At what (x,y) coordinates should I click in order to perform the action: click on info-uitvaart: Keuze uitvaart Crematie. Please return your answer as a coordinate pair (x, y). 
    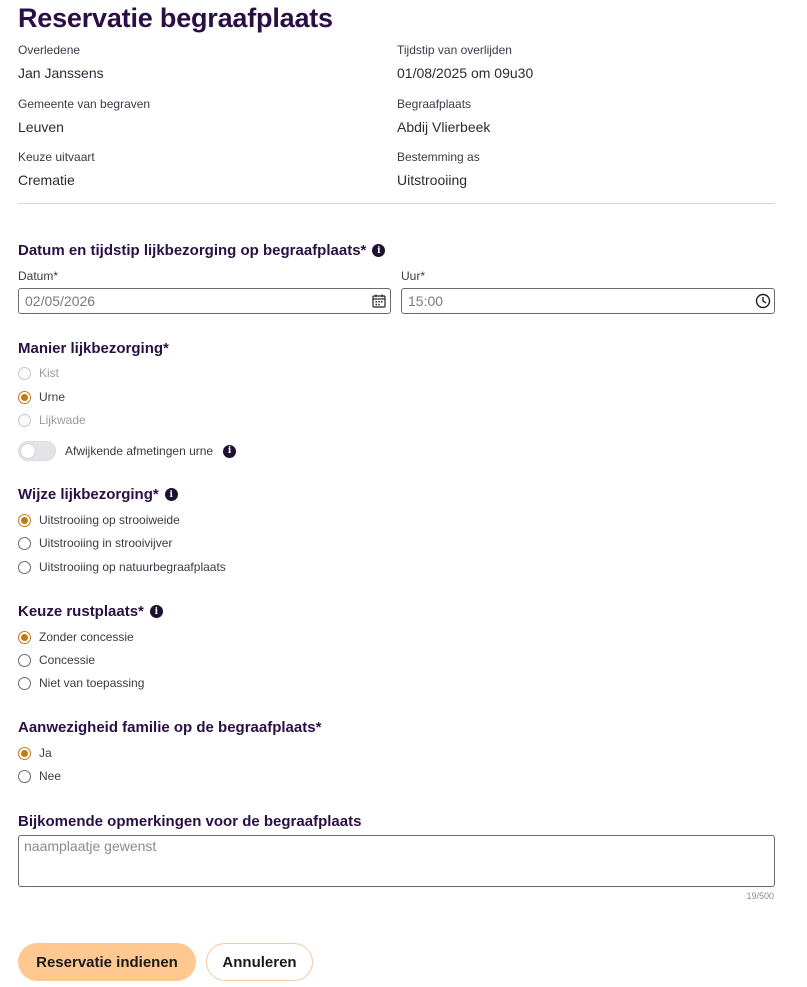
    Looking at the image, I should click on (198, 169).